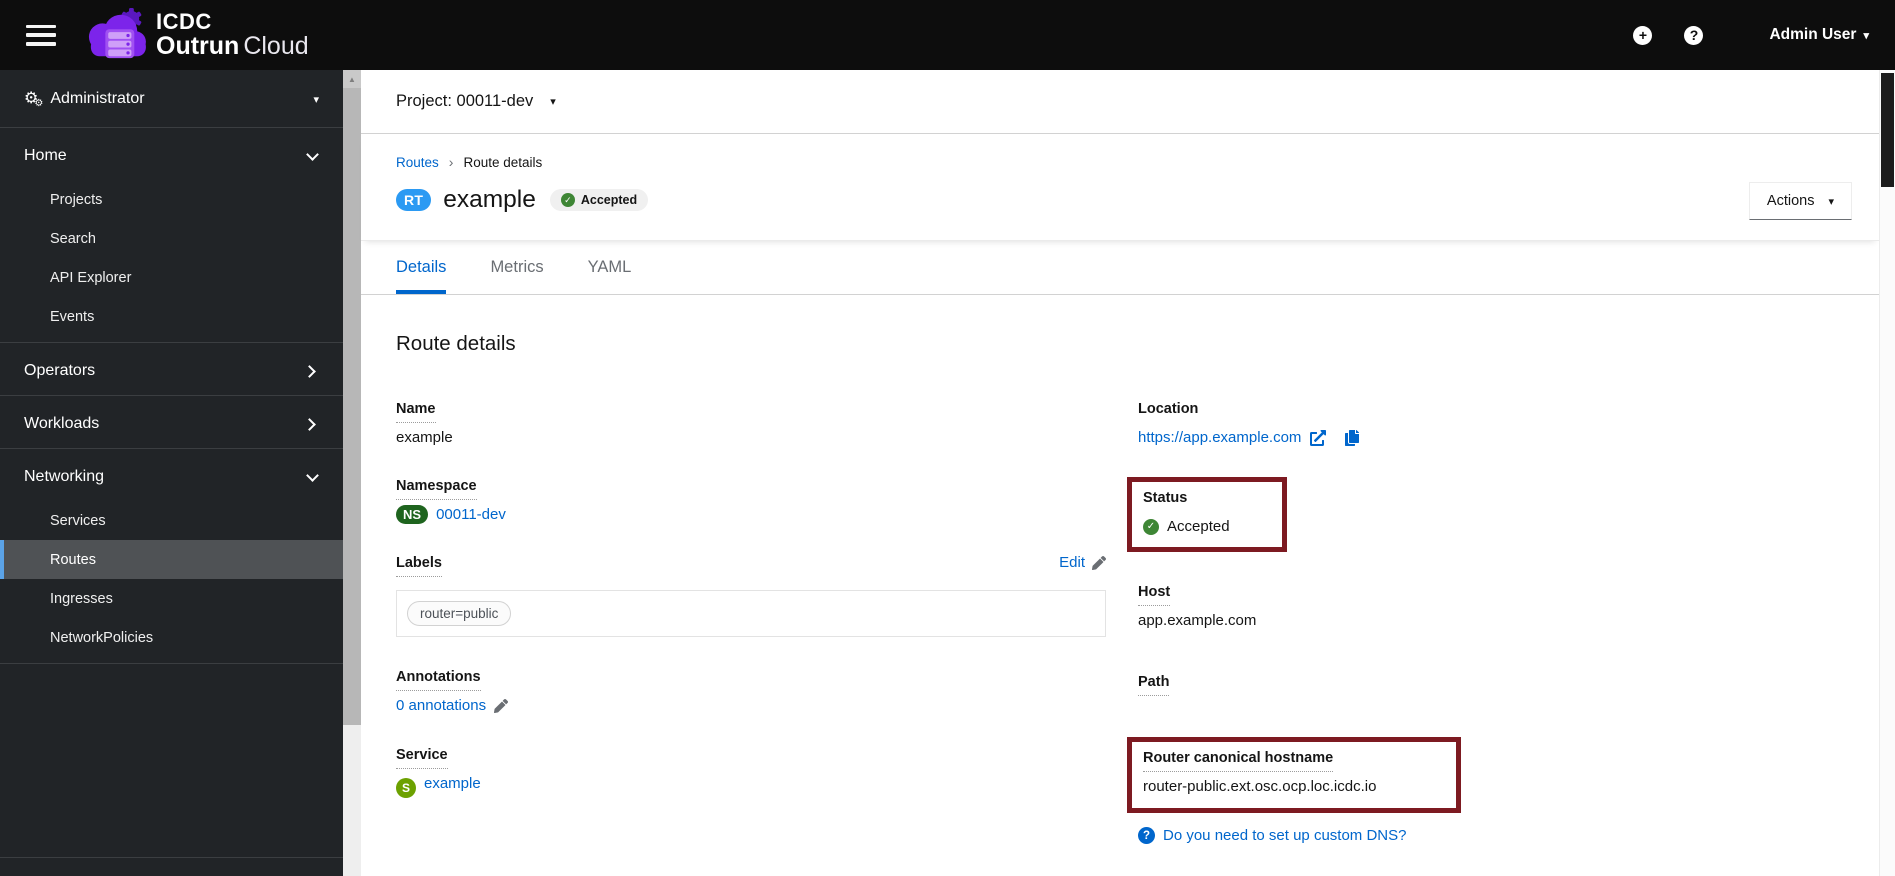 Image resolution: width=1895 pixels, height=876 pixels. What do you see at coordinates (1725, 35) in the screenshot?
I see `header-toolbar: + ? Admin User ▾` at bounding box center [1725, 35].